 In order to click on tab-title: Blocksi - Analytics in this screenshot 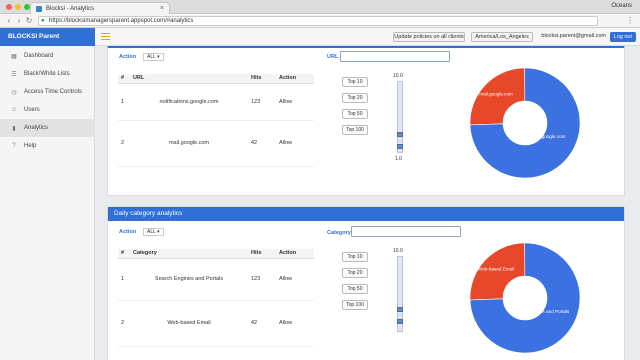, I will do `click(70, 8)`.